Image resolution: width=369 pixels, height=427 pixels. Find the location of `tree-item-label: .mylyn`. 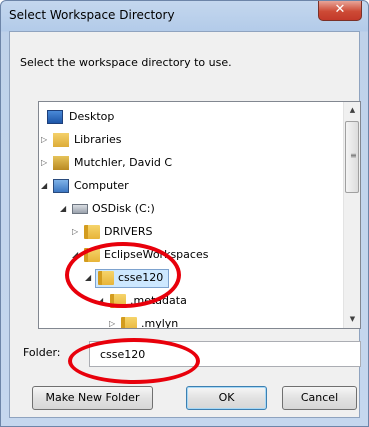

tree-item-label: .mylyn is located at coordinates (160, 323).